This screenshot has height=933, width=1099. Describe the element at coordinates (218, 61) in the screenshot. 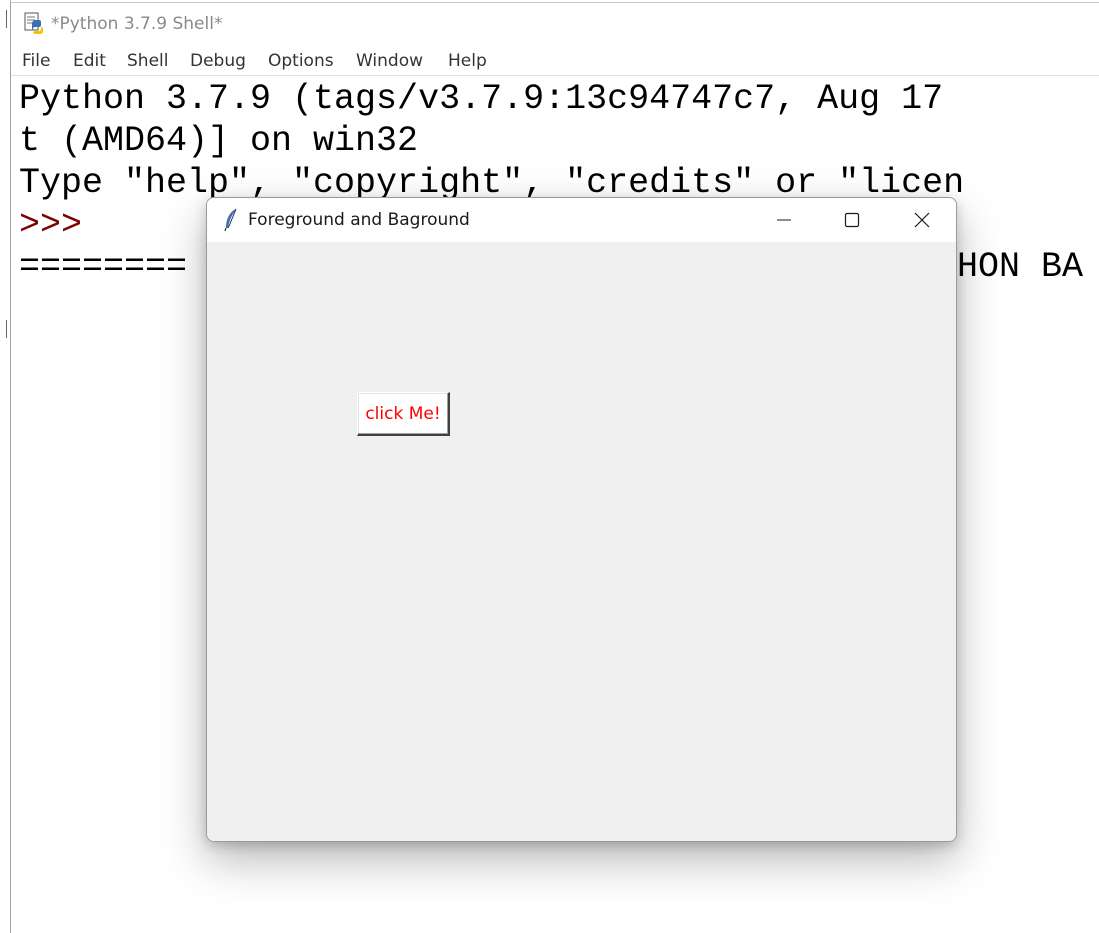

I see `menu-debug: Debug` at that location.